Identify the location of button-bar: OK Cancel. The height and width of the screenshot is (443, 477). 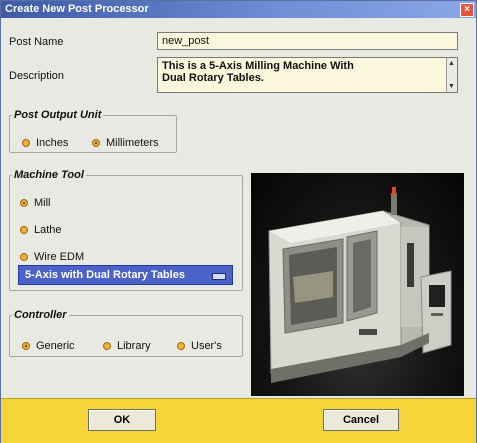
(238, 420).